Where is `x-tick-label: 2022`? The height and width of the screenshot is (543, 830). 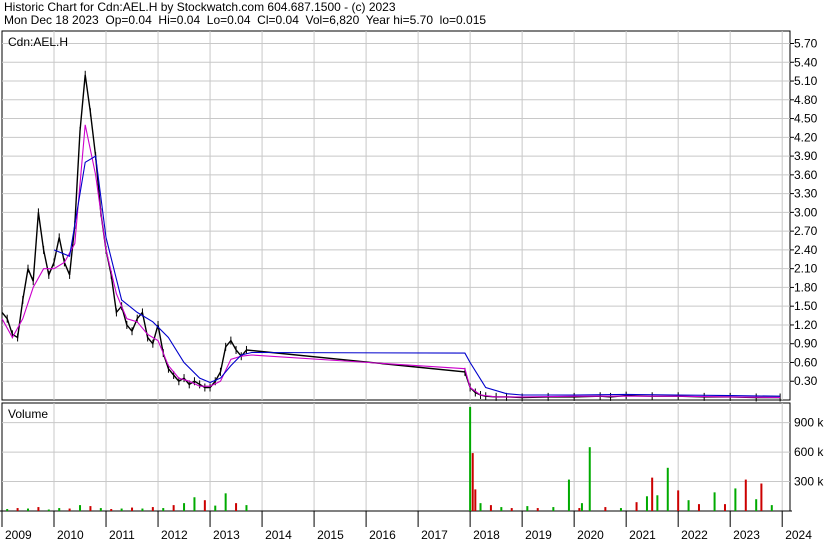 x-tick-label: 2022 is located at coordinates (694, 535).